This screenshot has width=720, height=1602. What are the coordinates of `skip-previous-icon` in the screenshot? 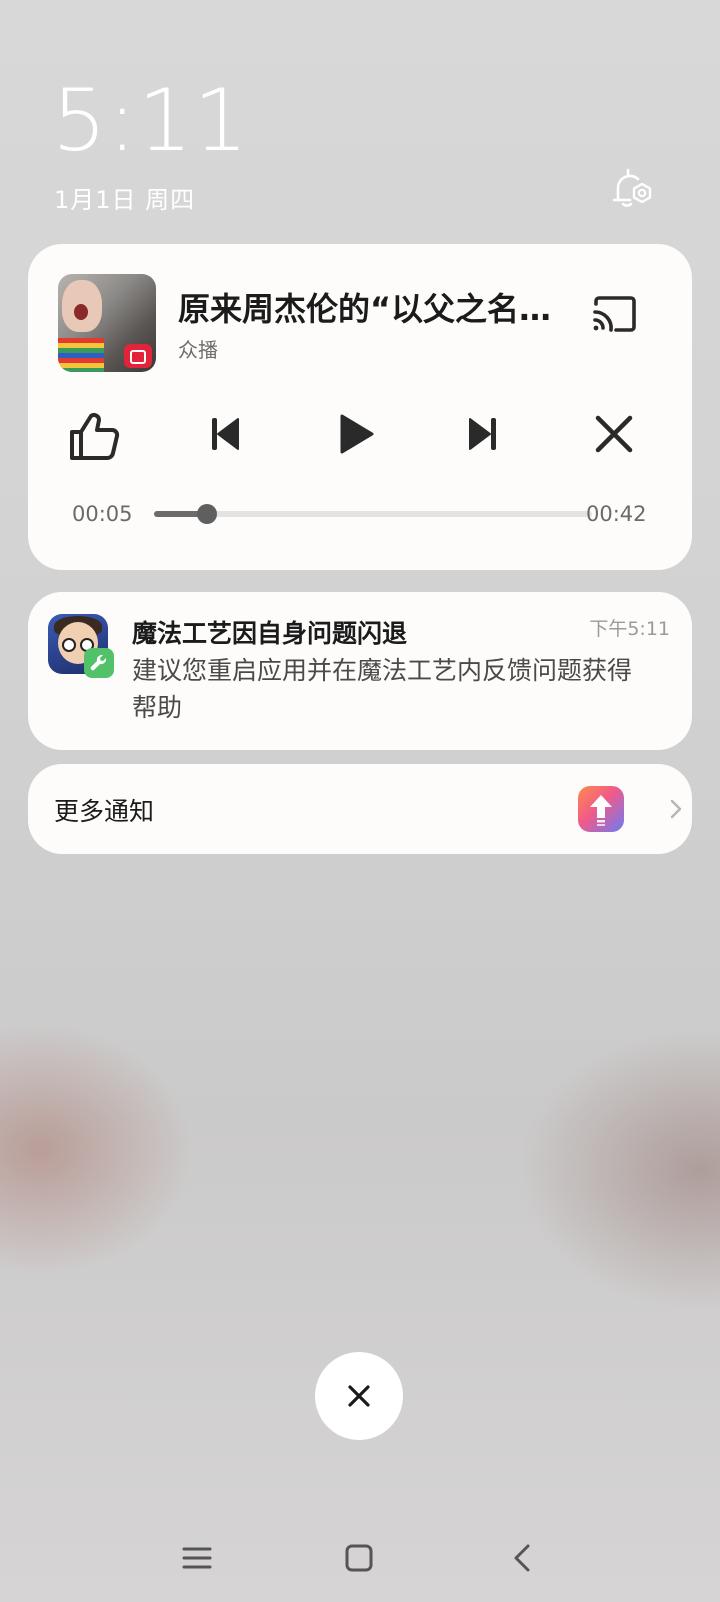 It's located at (225, 434).